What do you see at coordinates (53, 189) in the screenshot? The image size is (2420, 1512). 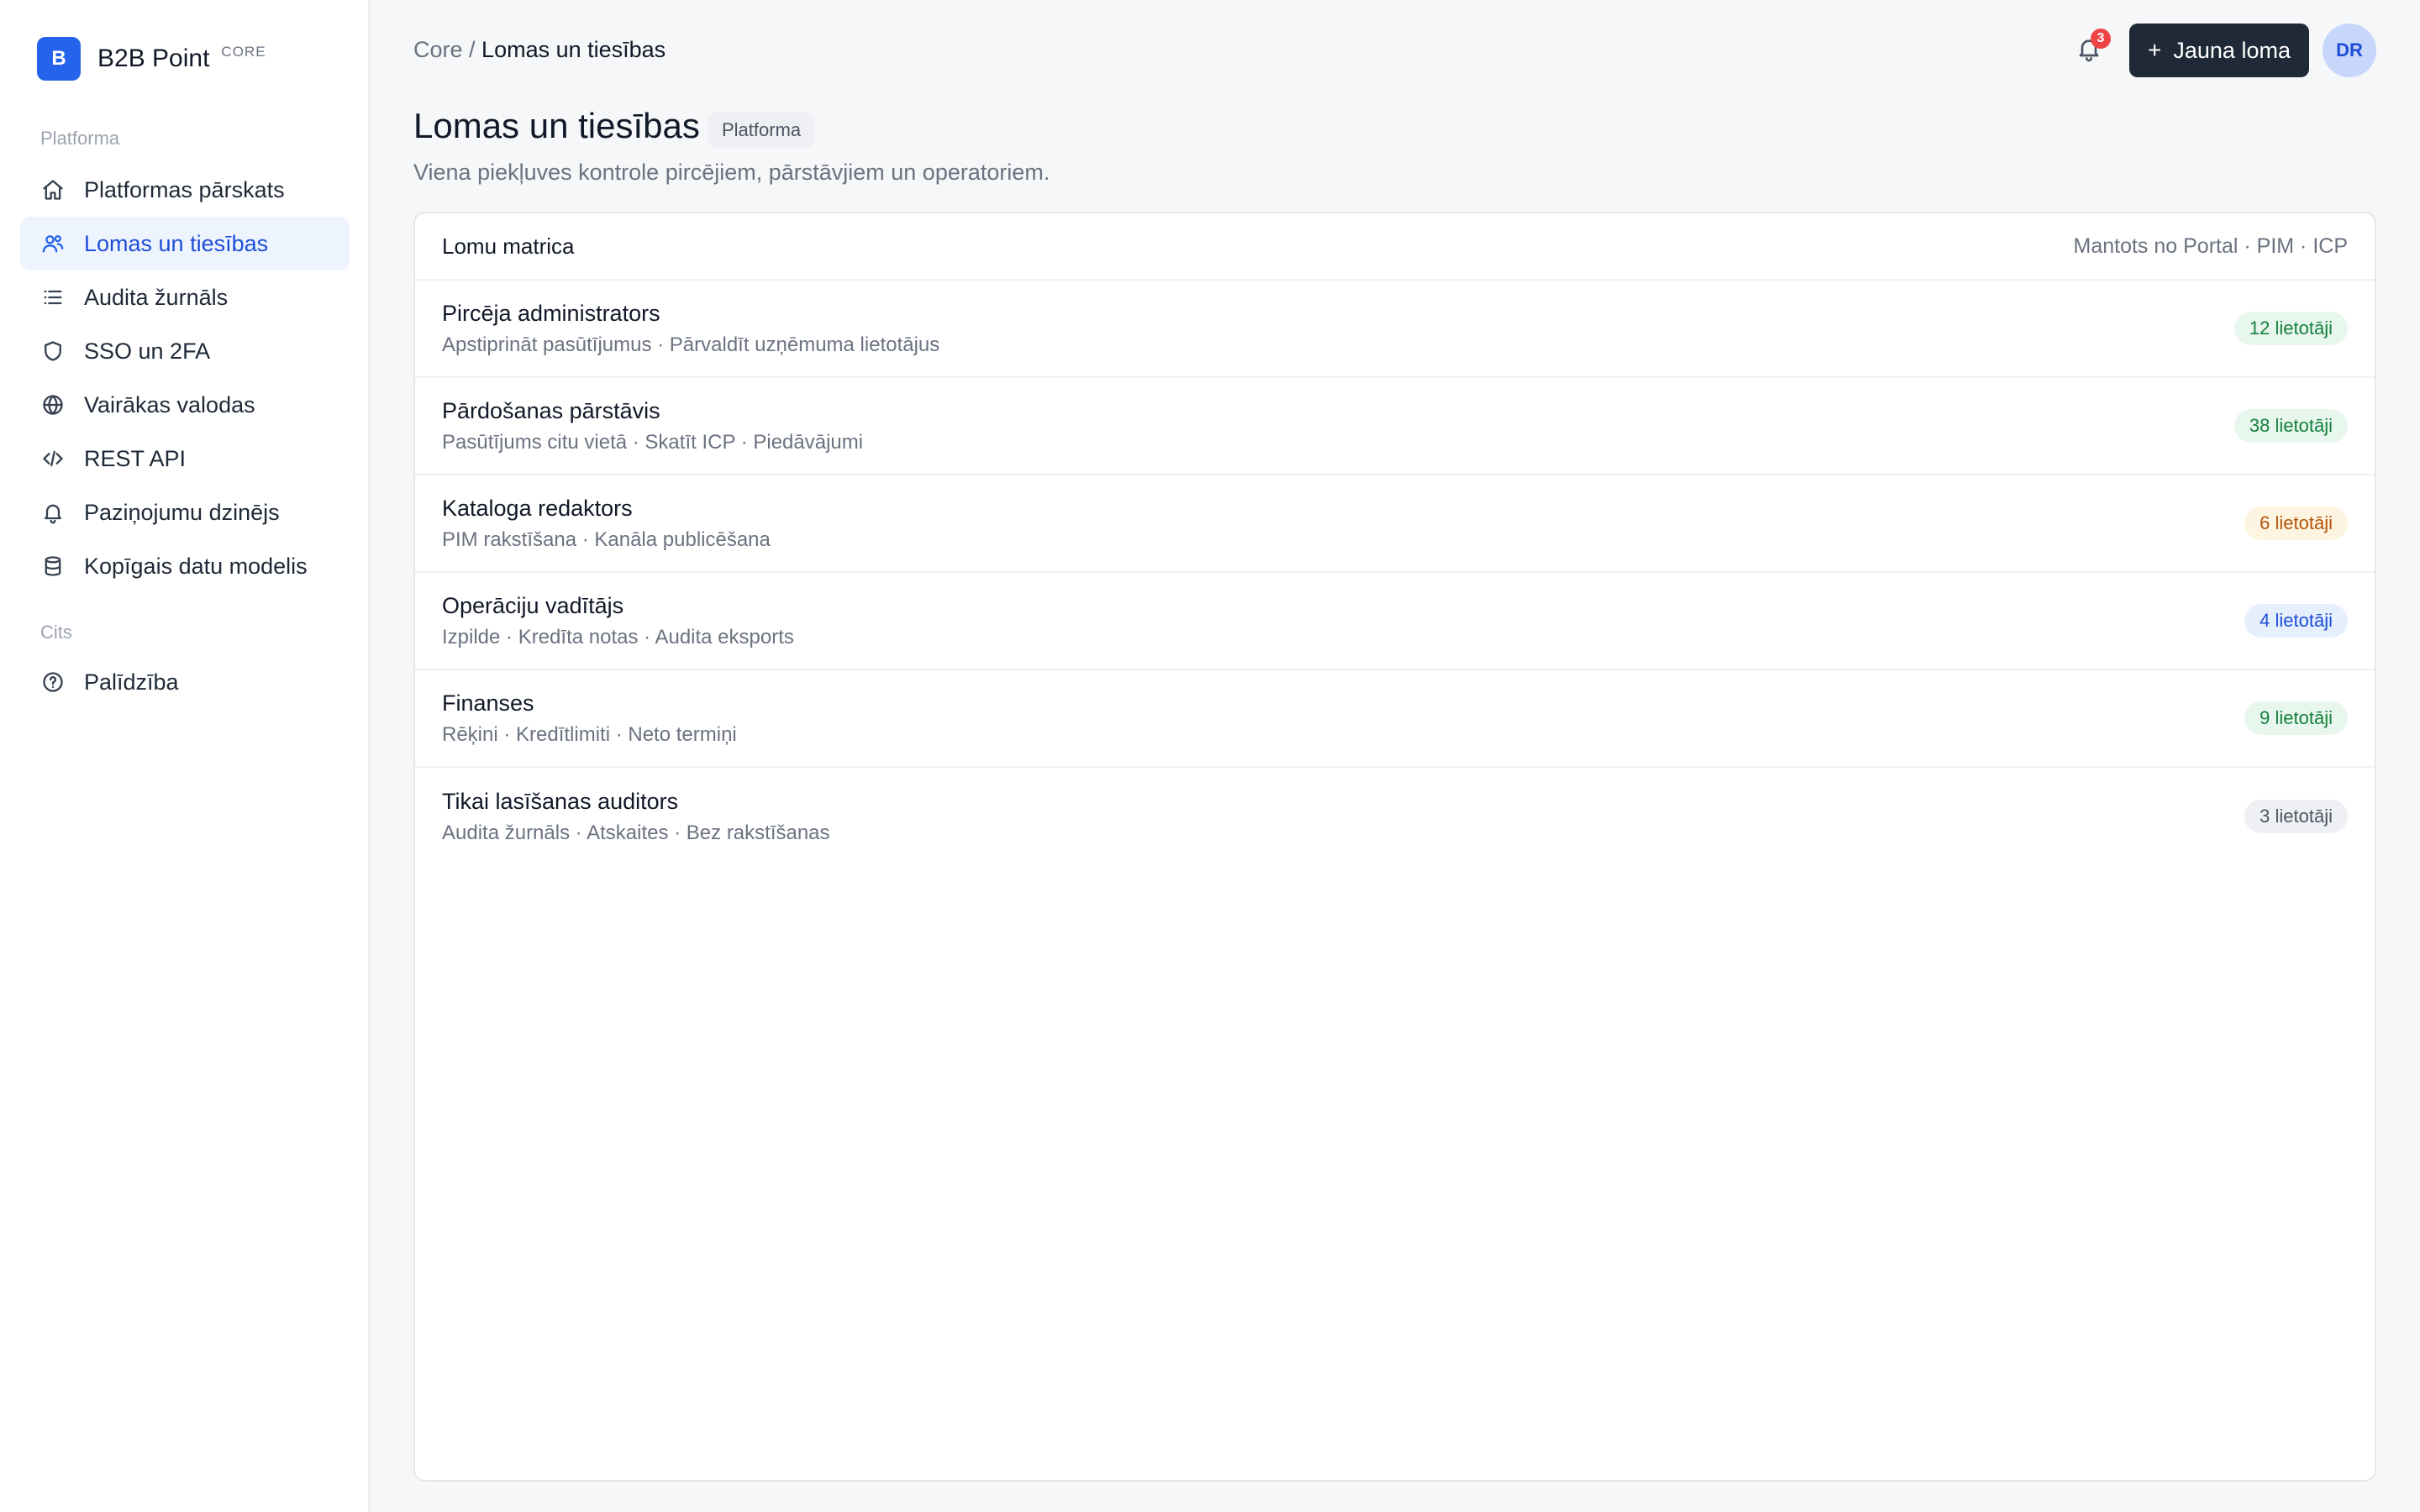 I see `home-icon` at bounding box center [53, 189].